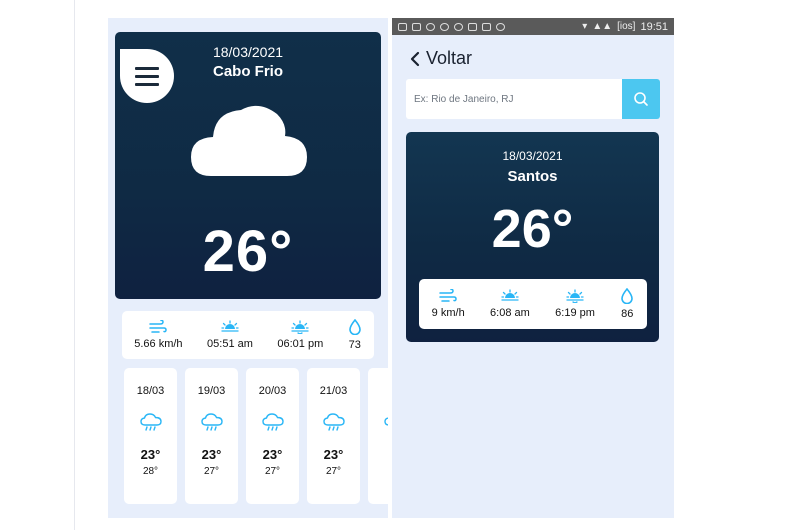 The height and width of the screenshot is (530, 796). I want to click on search-box, so click(533, 99).